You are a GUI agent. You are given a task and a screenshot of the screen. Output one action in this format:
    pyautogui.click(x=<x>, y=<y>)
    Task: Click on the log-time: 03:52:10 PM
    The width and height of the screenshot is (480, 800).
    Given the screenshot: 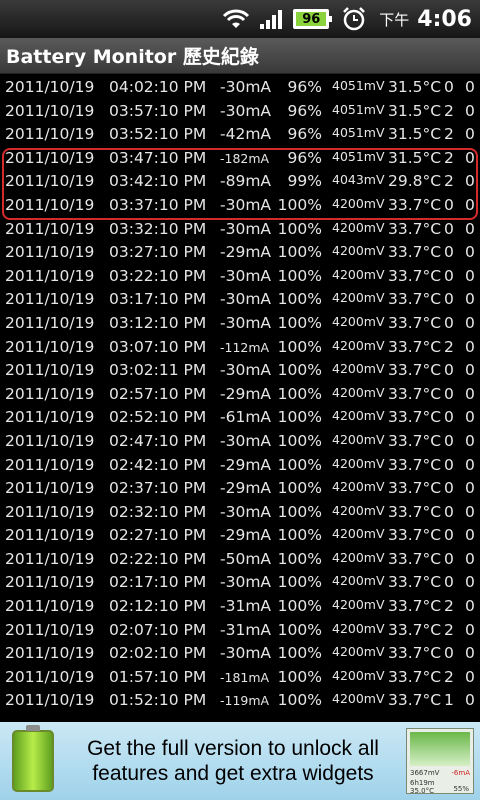 What is the action you would take?
    pyautogui.click(x=158, y=134)
    